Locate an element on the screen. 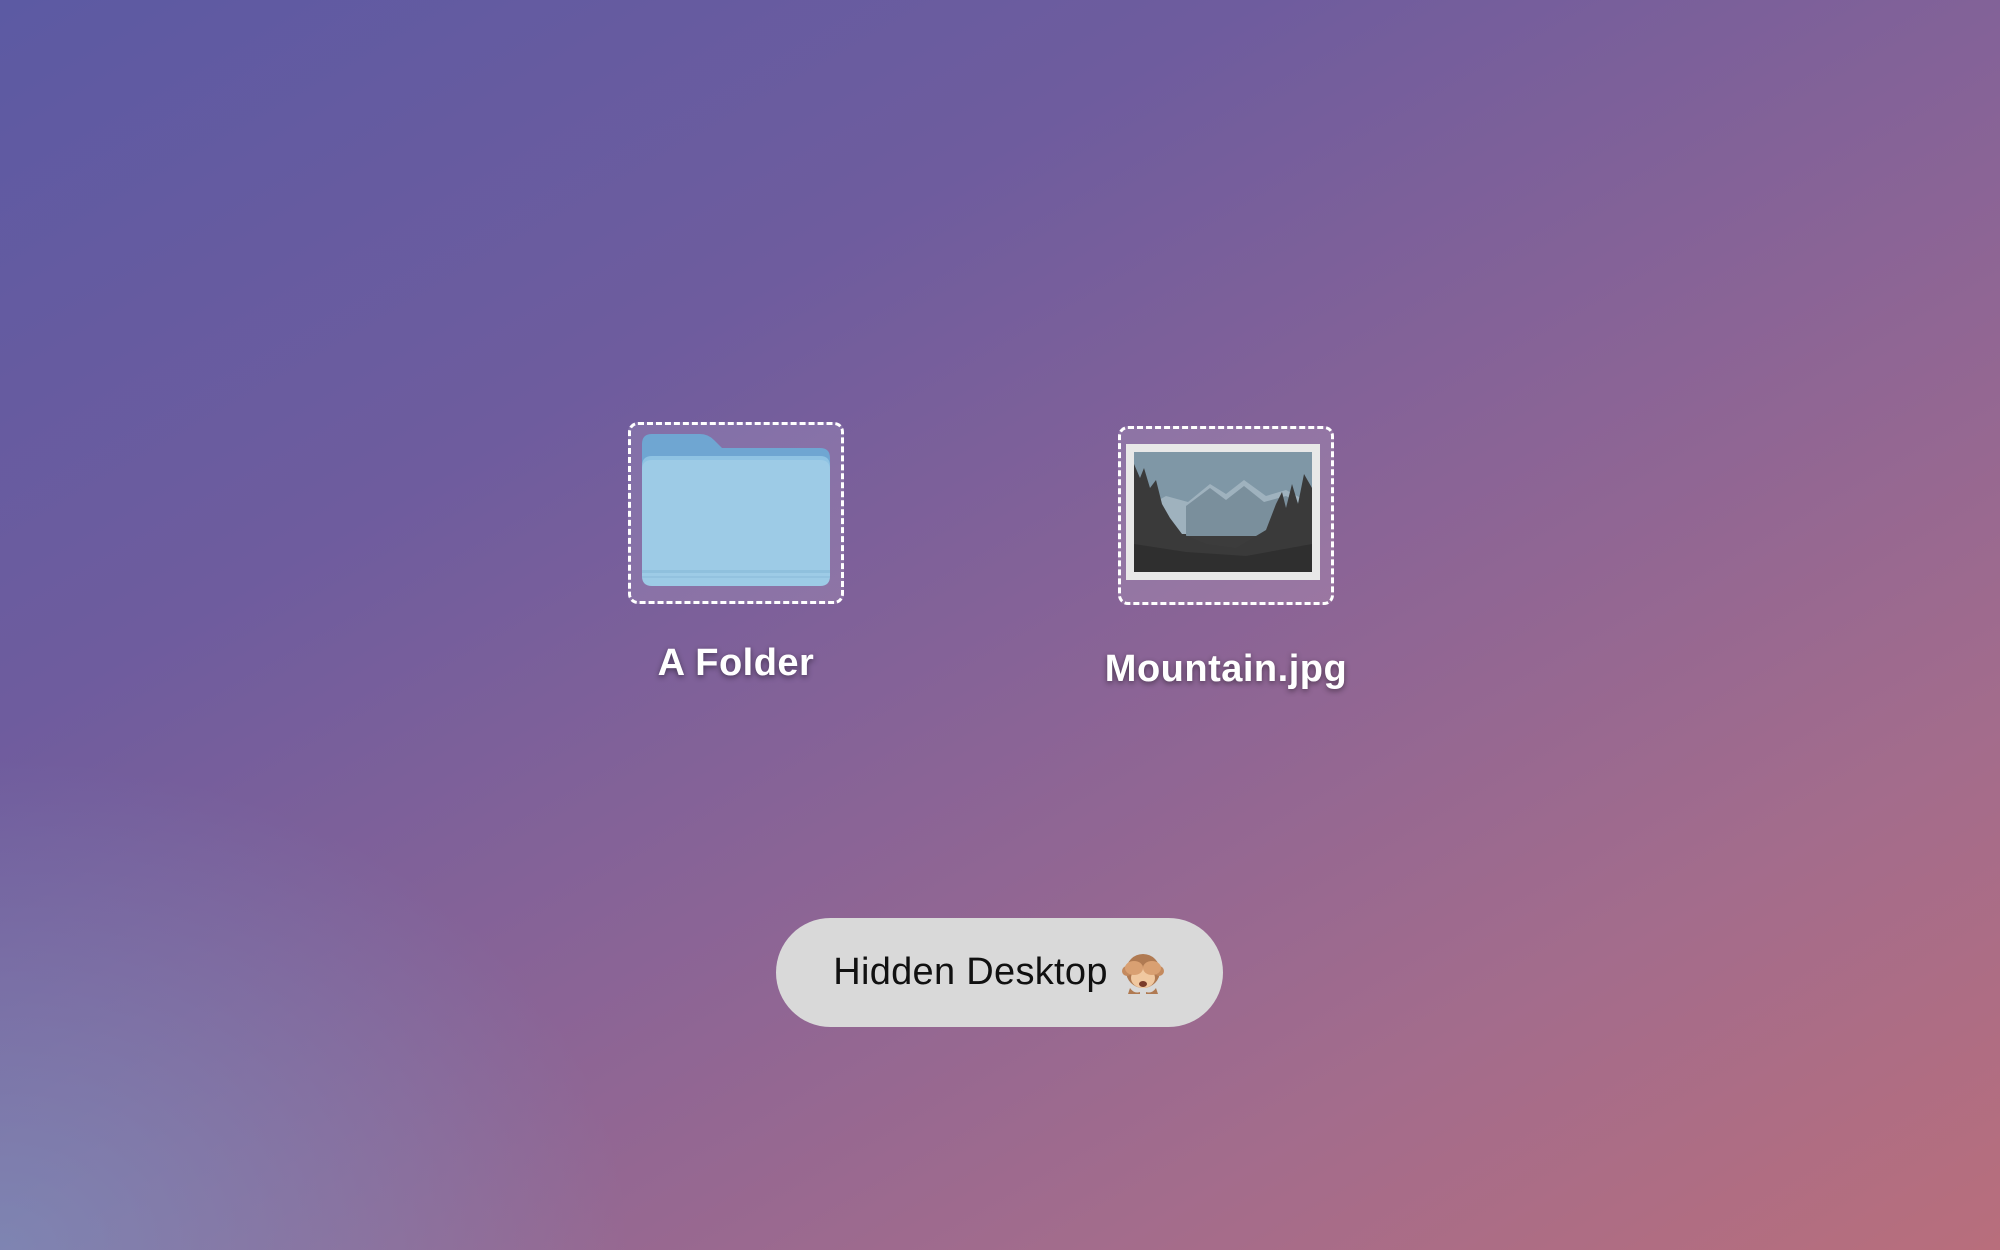 The width and height of the screenshot is (2000, 1250). pill-label: Hidden Desktop is located at coordinates (970, 972).